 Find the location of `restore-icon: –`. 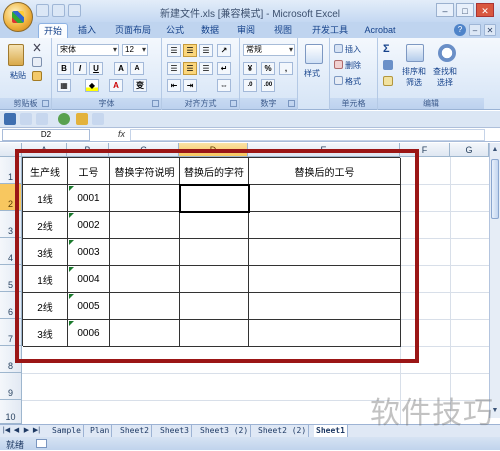

restore-icon: – is located at coordinates (475, 30).